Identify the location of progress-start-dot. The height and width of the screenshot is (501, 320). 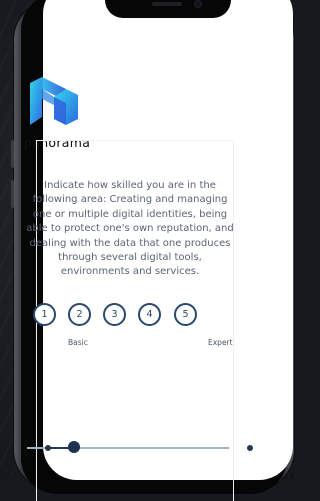
(48, 448).